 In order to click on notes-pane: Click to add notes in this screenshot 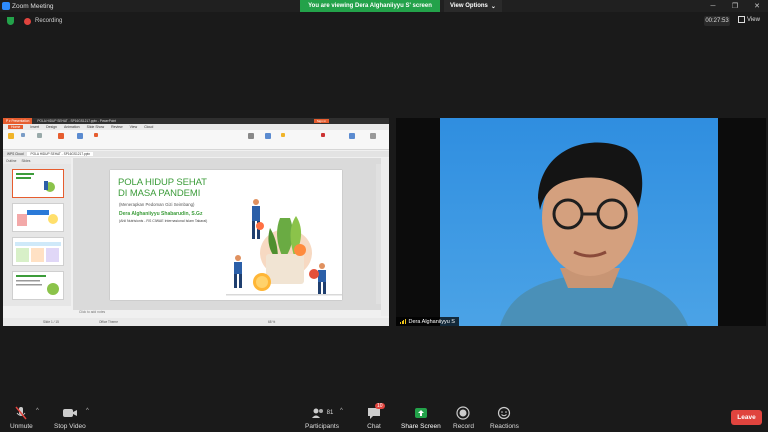, I will do `click(227, 313)`.